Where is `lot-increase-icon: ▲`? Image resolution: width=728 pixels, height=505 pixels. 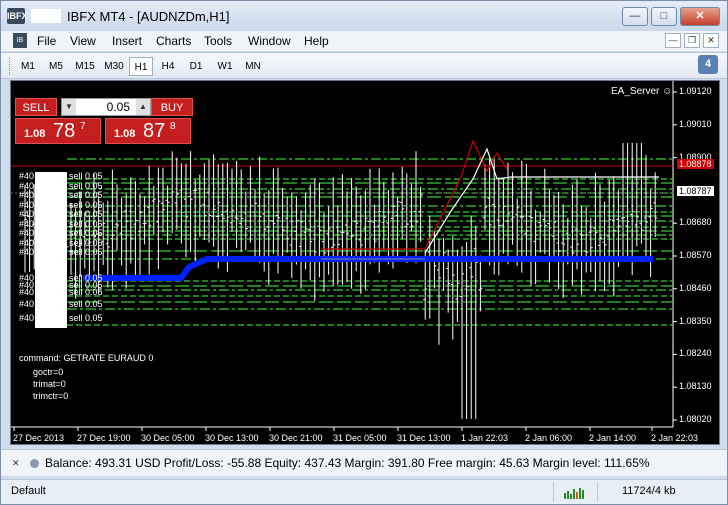 lot-increase-icon: ▲ is located at coordinates (143, 107).